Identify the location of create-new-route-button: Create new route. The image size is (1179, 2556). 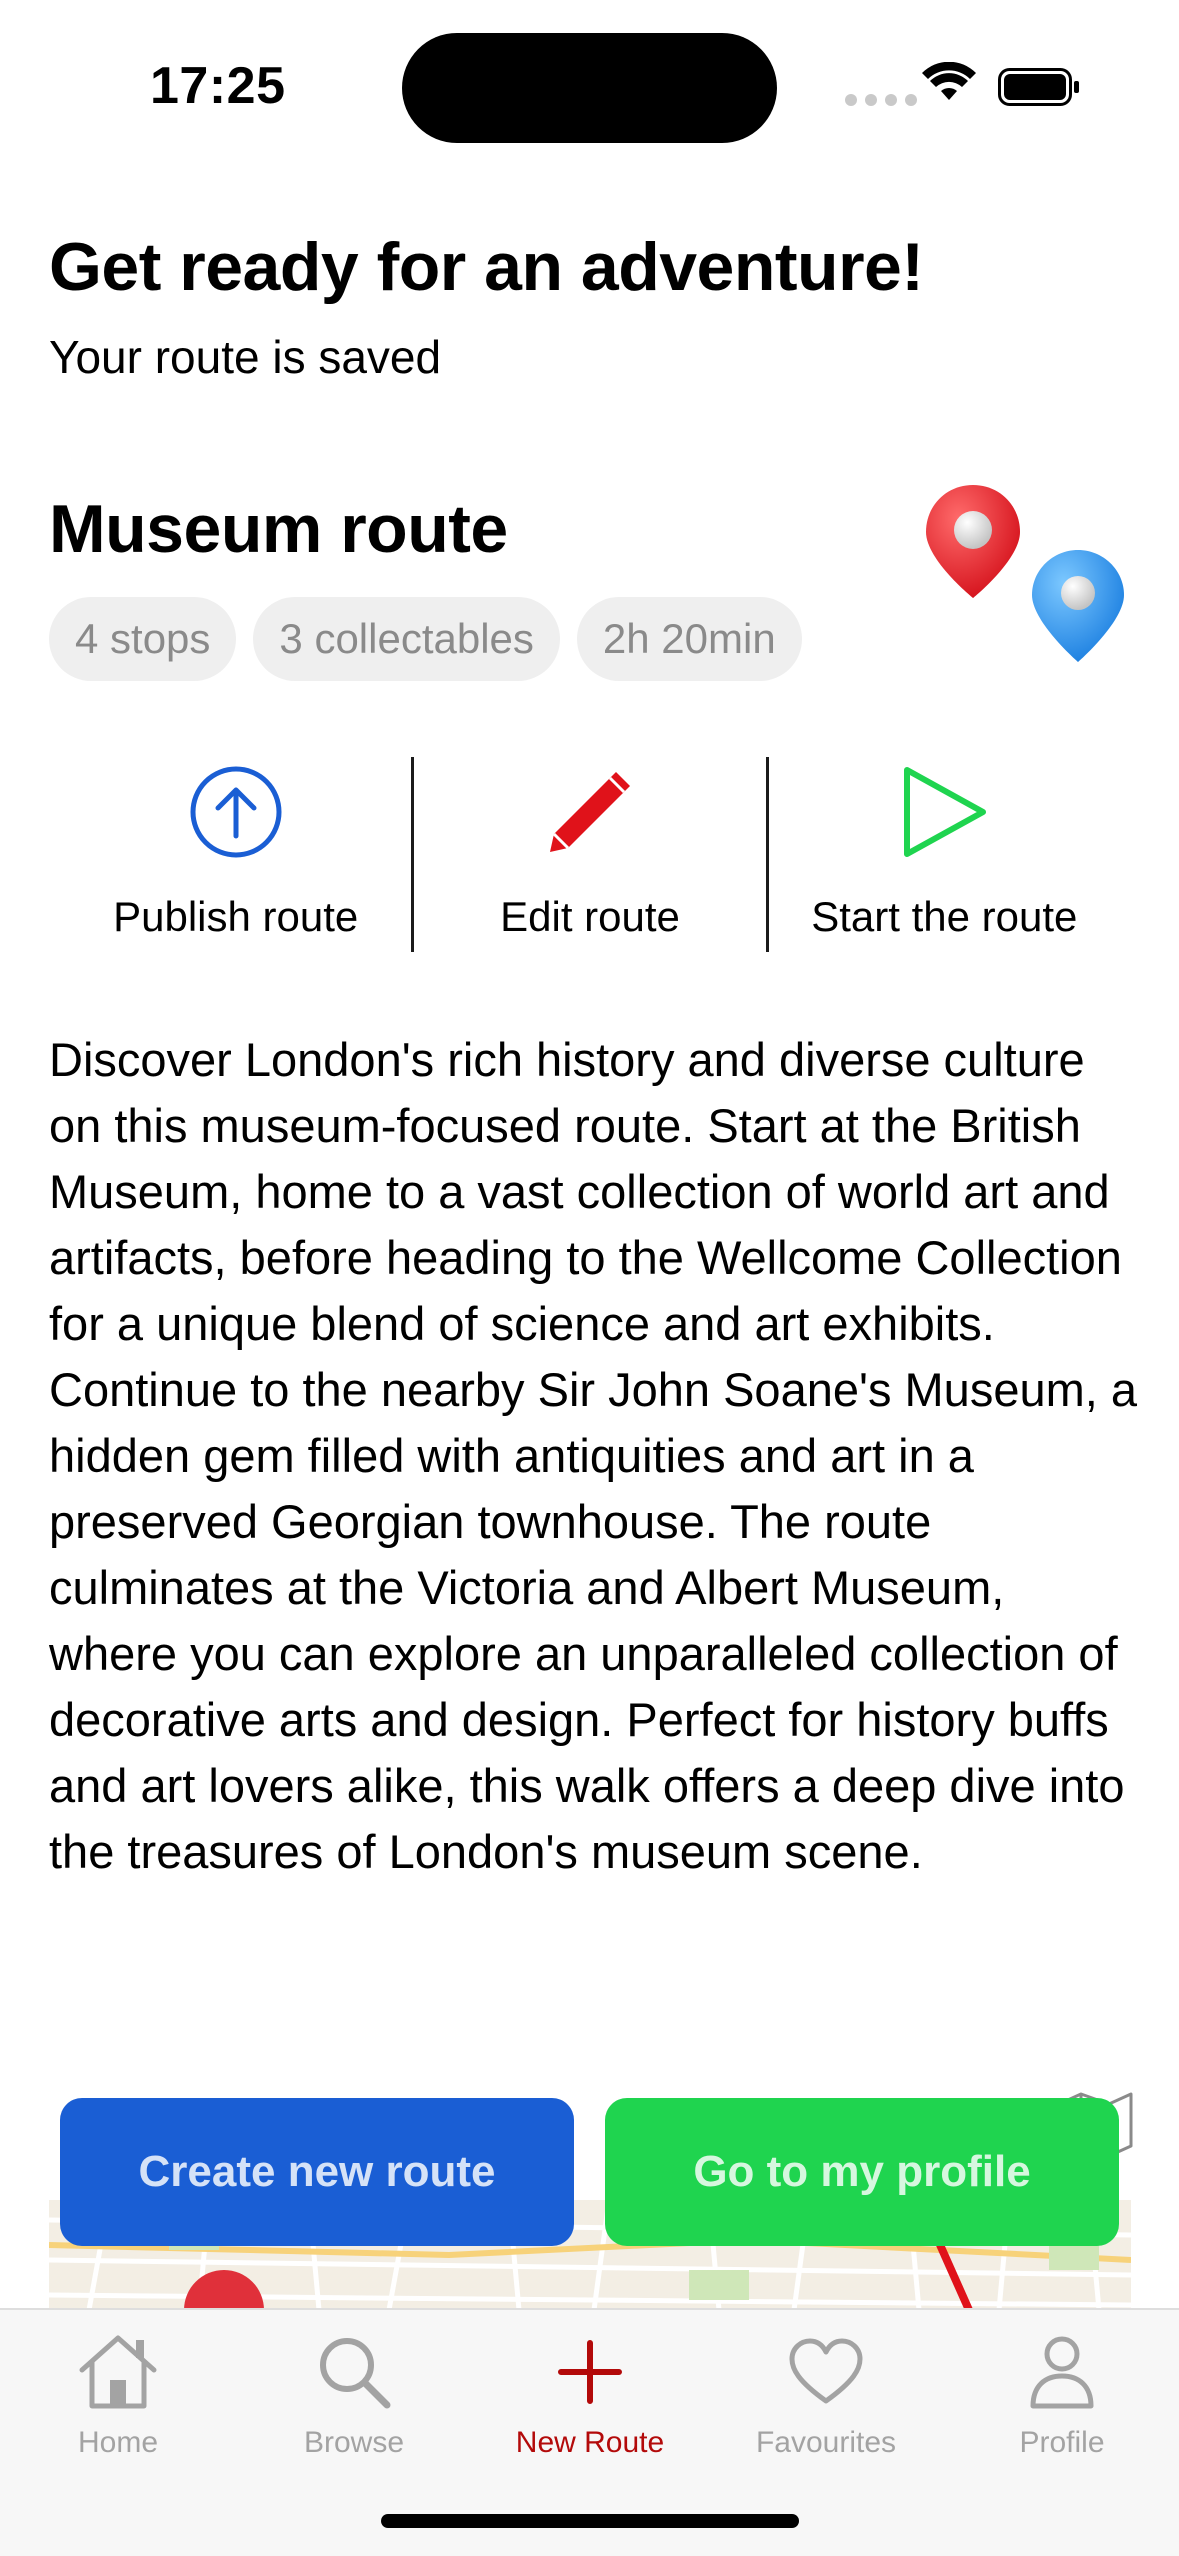
(317, 2172).